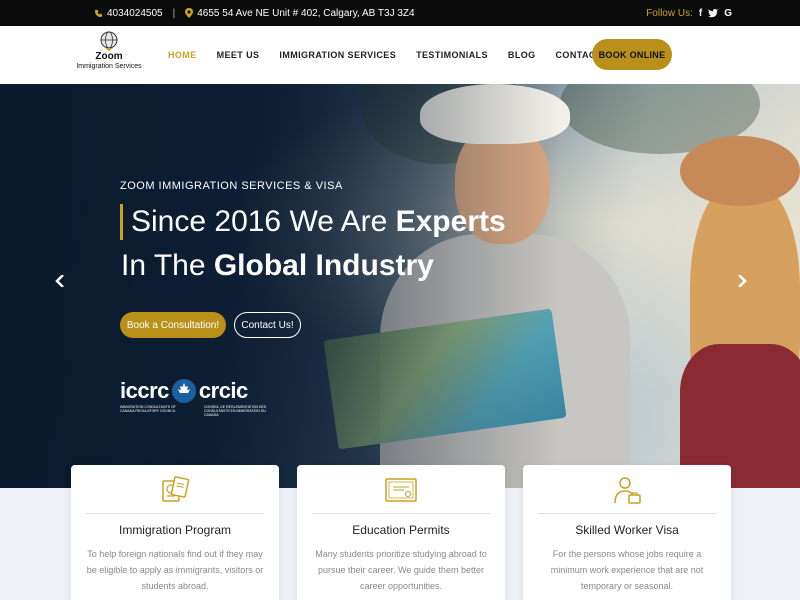 Image resolution: width=800 pixels, height=600 pixels. What do you see at coordinates (60, 282) in the screenshot?
I see `slider-prev-arrow-icon` at bounding box center [60, 282].